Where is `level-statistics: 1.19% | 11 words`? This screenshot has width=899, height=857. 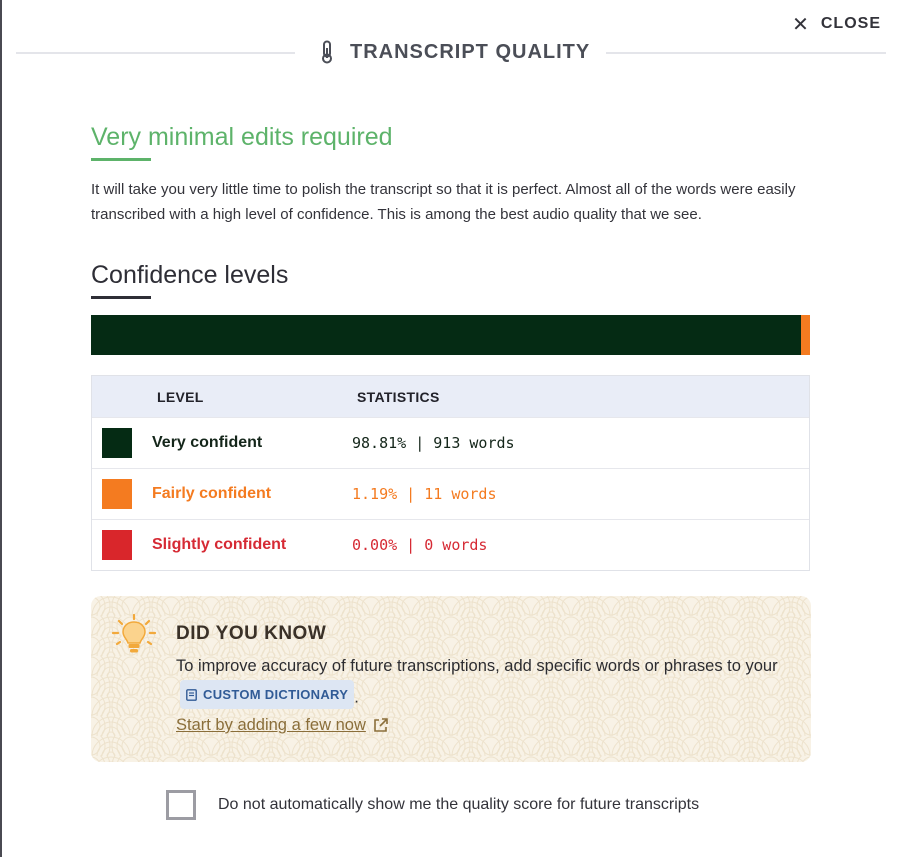 level-statistics: 1.19% | 11 words is located at coordinates (424, 494).